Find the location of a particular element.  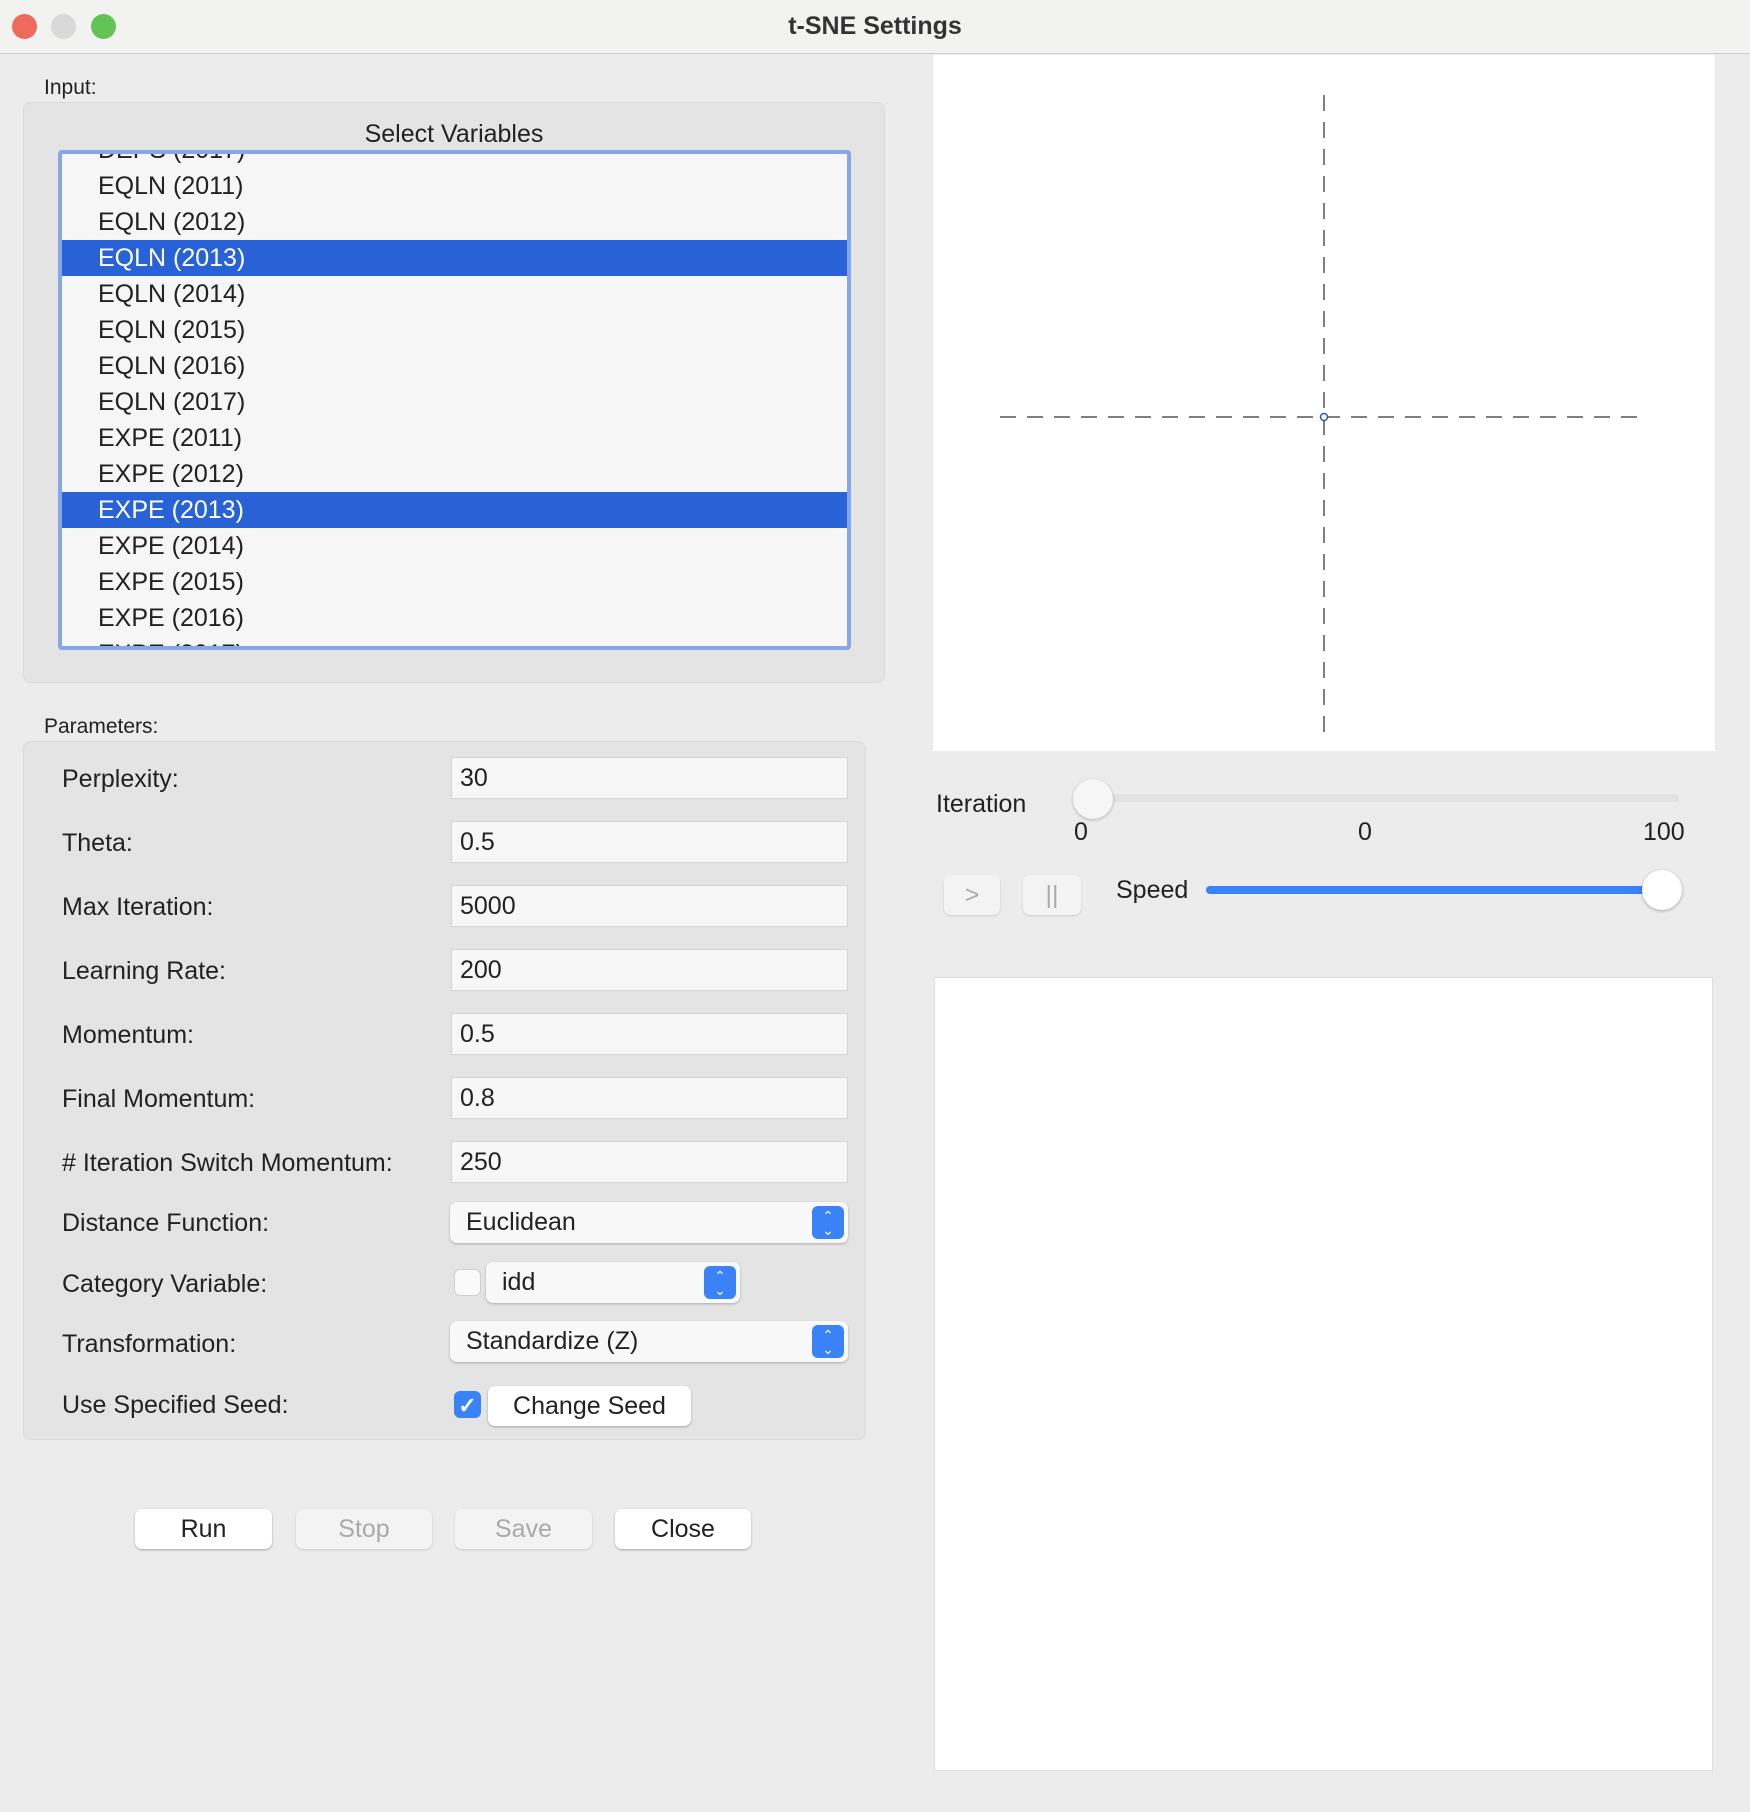

checkmark-icon: ✓ is located at coordinates (467, 1405).